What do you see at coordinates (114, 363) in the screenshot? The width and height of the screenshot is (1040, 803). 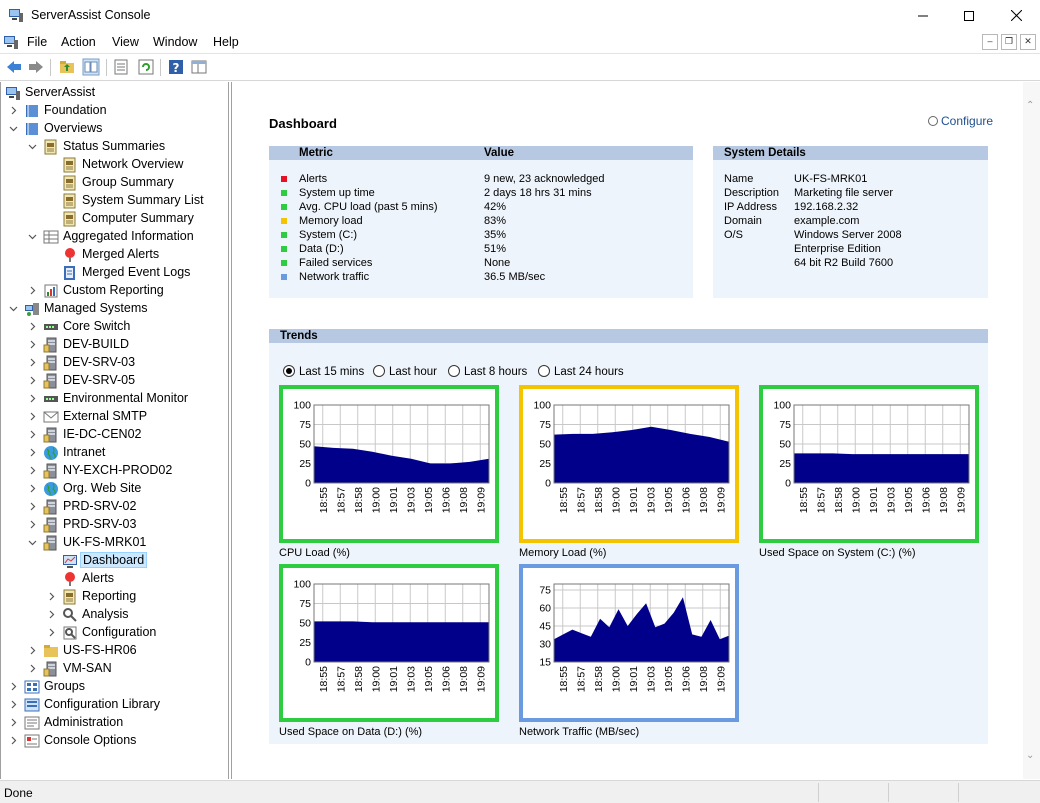 I see `tree-node-dev-srv-03: DEV-SRV-03` at bounding box center [114, 363].